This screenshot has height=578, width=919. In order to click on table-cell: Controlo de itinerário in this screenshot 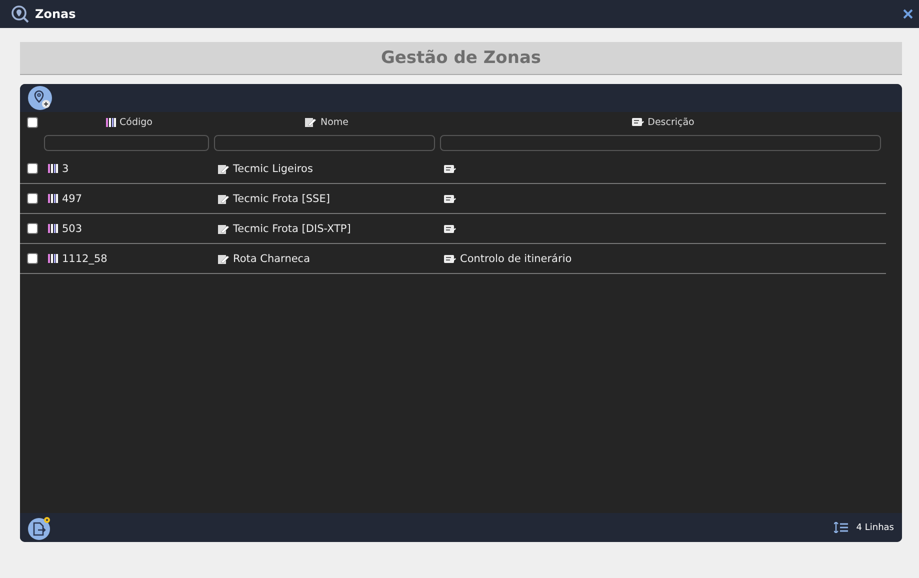, I will do `click(516, 258)`.